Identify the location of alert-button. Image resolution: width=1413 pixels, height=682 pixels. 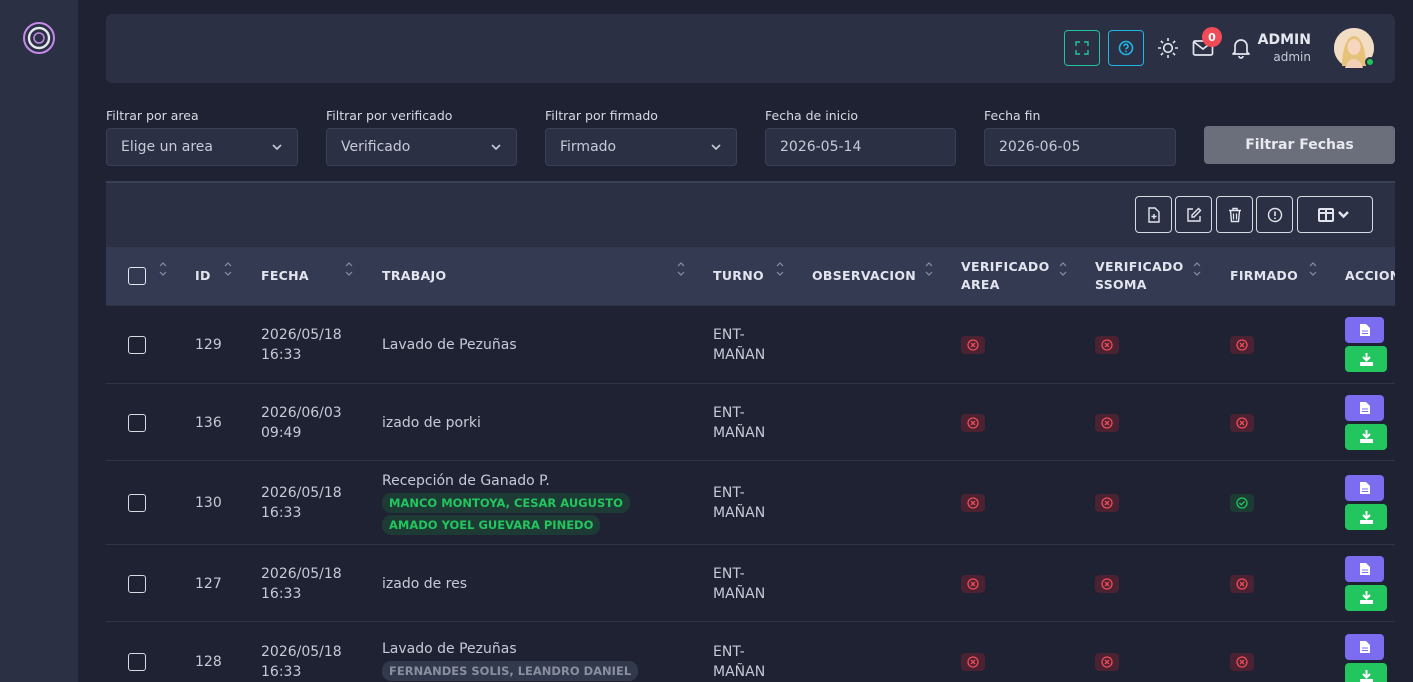
(1274, 214).